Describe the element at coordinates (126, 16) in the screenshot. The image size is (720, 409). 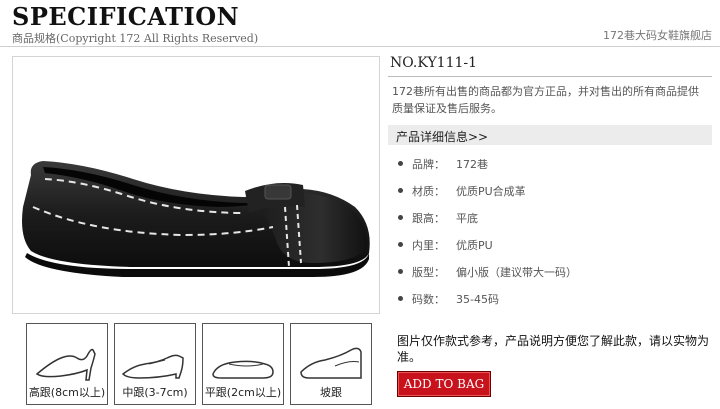
I see `page-title: SPECIFICATION` at that location.